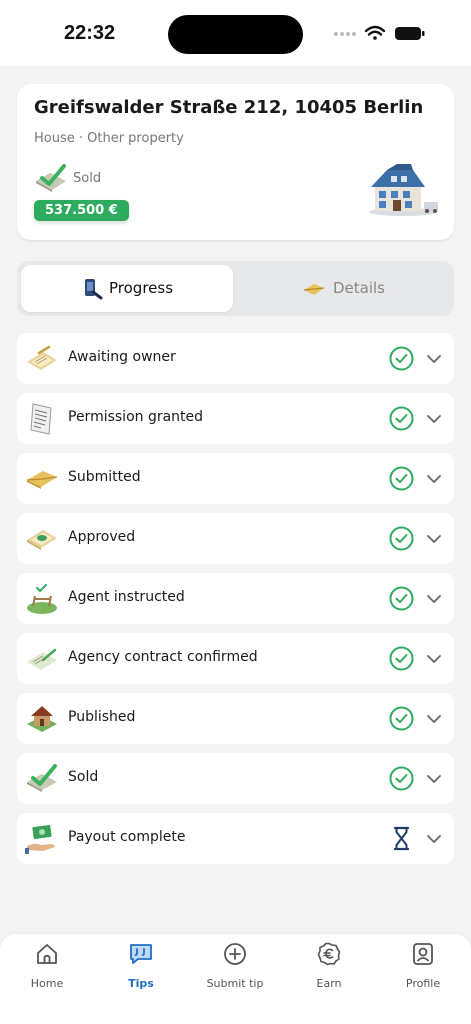 The width and height of the screenshot is (471, 1024). Describe the element at coordinates (329, 983) in the screenshot. I see `nav-earn-label: Earn` at that location.